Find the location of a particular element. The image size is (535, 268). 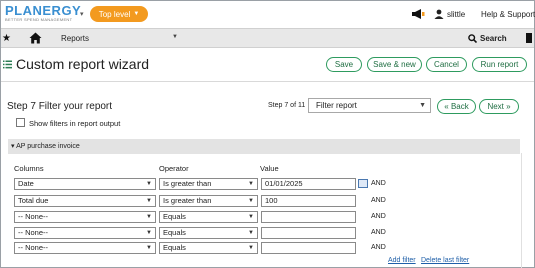

section-divider is located at coordinates (521, 210).